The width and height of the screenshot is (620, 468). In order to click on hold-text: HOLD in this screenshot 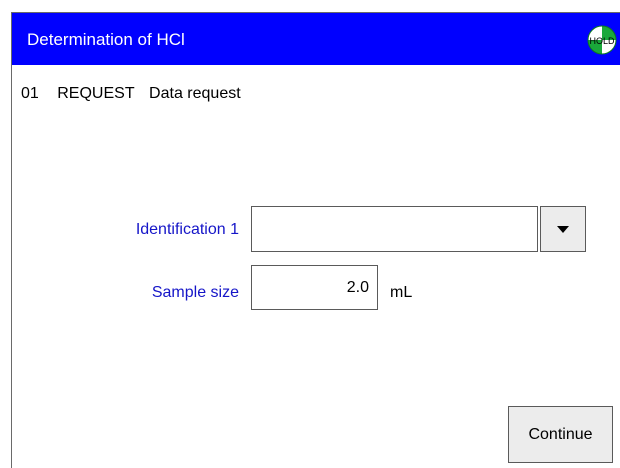, I will do `click(602, 41)`.